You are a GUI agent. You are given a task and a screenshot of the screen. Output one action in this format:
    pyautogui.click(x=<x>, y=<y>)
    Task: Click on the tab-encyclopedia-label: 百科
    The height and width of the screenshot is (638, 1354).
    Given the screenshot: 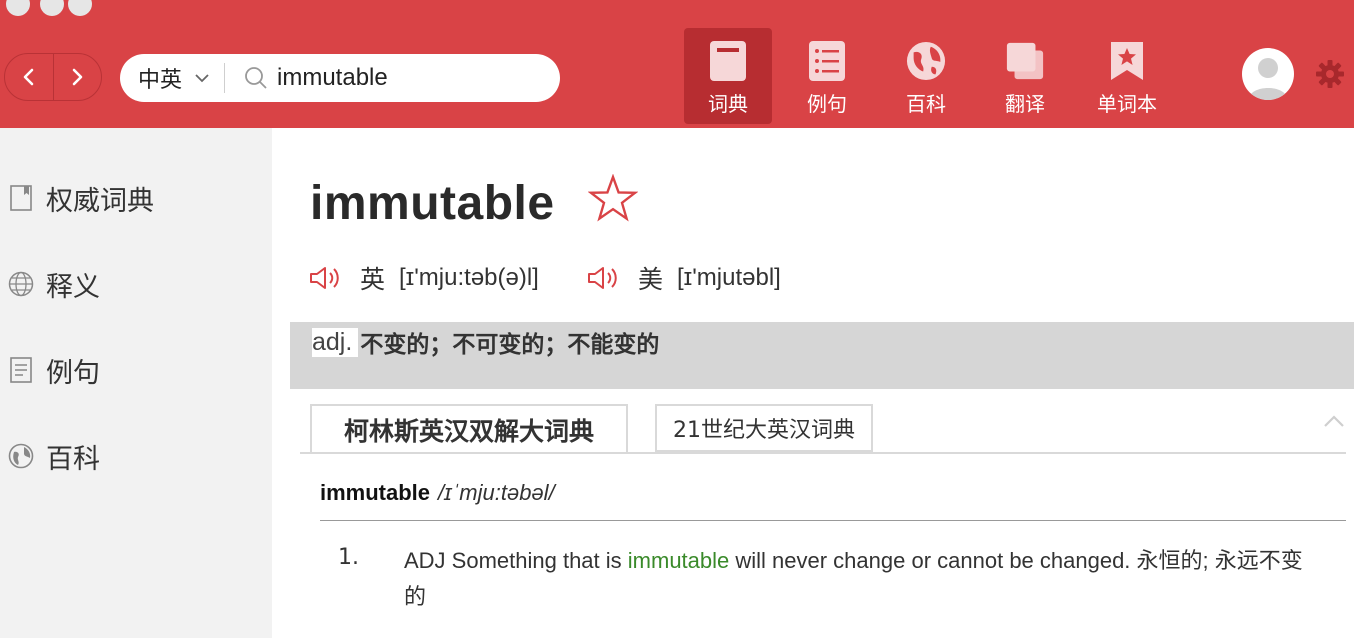 What is the action you would take?
    pyautogui.click(x=926, y=104)
    